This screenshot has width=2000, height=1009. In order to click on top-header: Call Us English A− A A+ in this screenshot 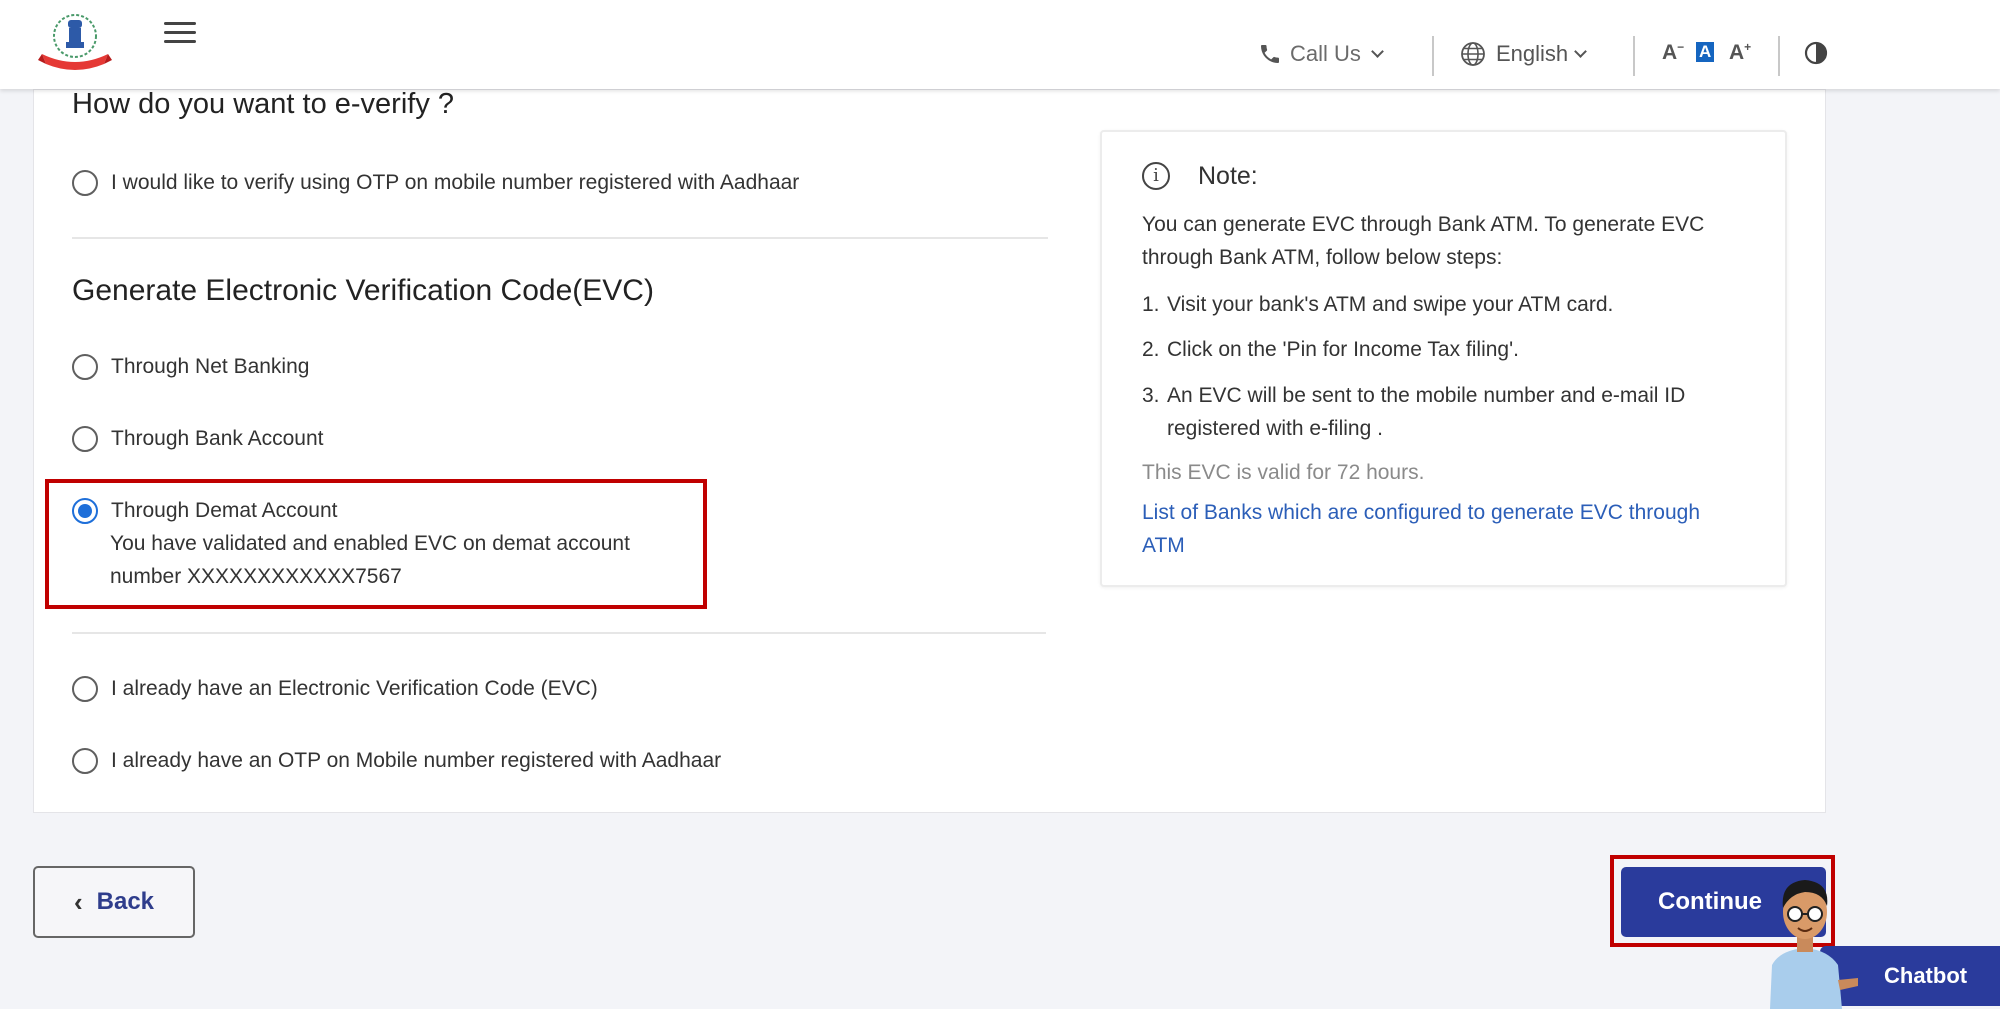, I will do `click(1000, 44)`.